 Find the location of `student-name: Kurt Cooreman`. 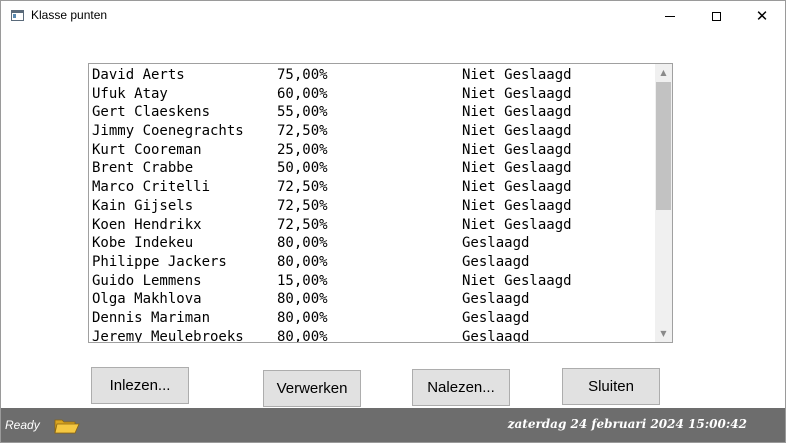

student-name: Kurt Cooreman is located at coordinates (147, 149).